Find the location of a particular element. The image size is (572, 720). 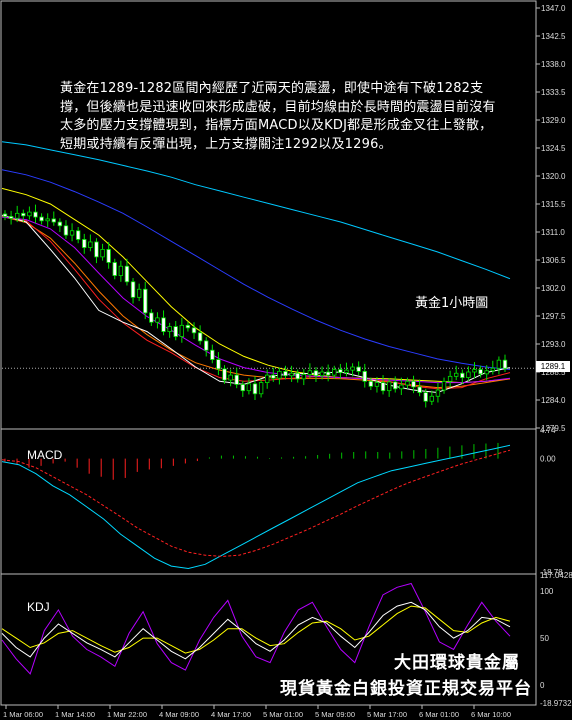

kdj-panel-label: KDJ is located at coordinates (38, 607).